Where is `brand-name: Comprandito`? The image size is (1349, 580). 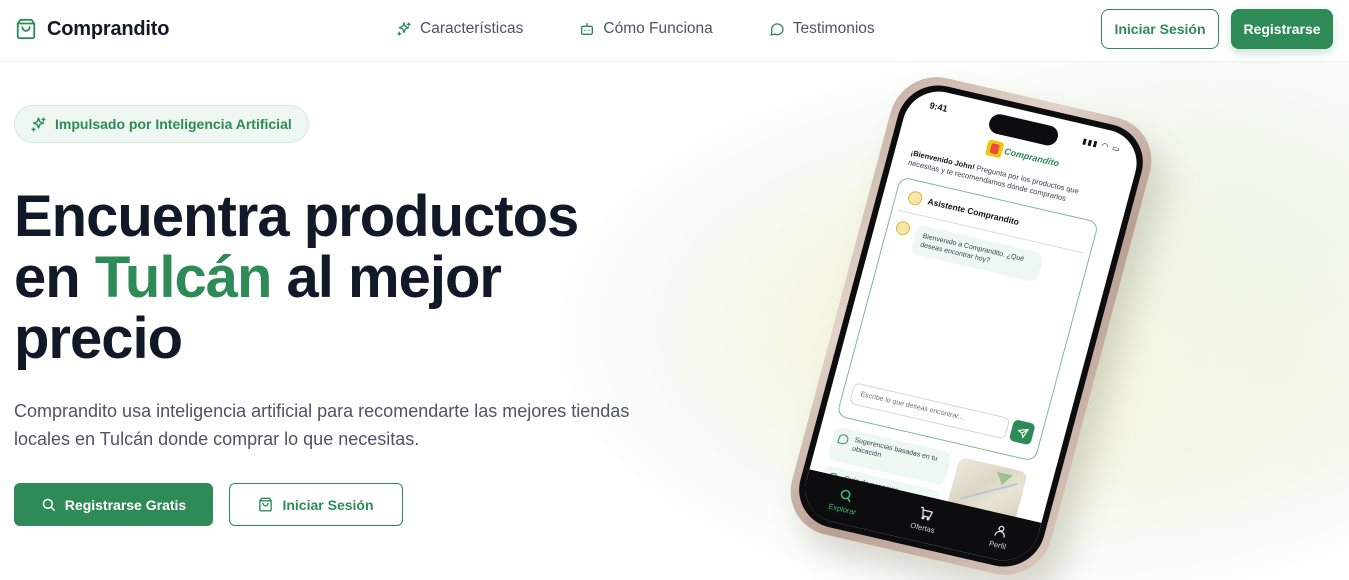 brand-name: Comprandito is located at coordinates (108, 28).